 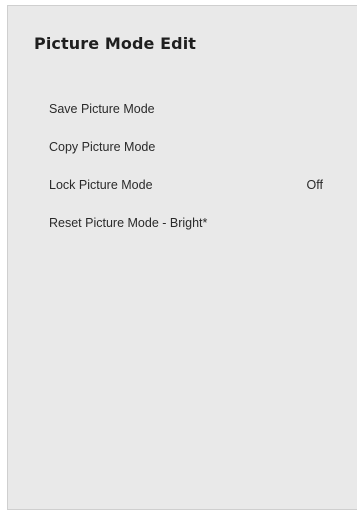 What do you see at coordinates (182, 185) in the screenshot?
I see `menu-item-lock-picture-mode: Lock Picture Mode Off` at bounding box center [182, 185].